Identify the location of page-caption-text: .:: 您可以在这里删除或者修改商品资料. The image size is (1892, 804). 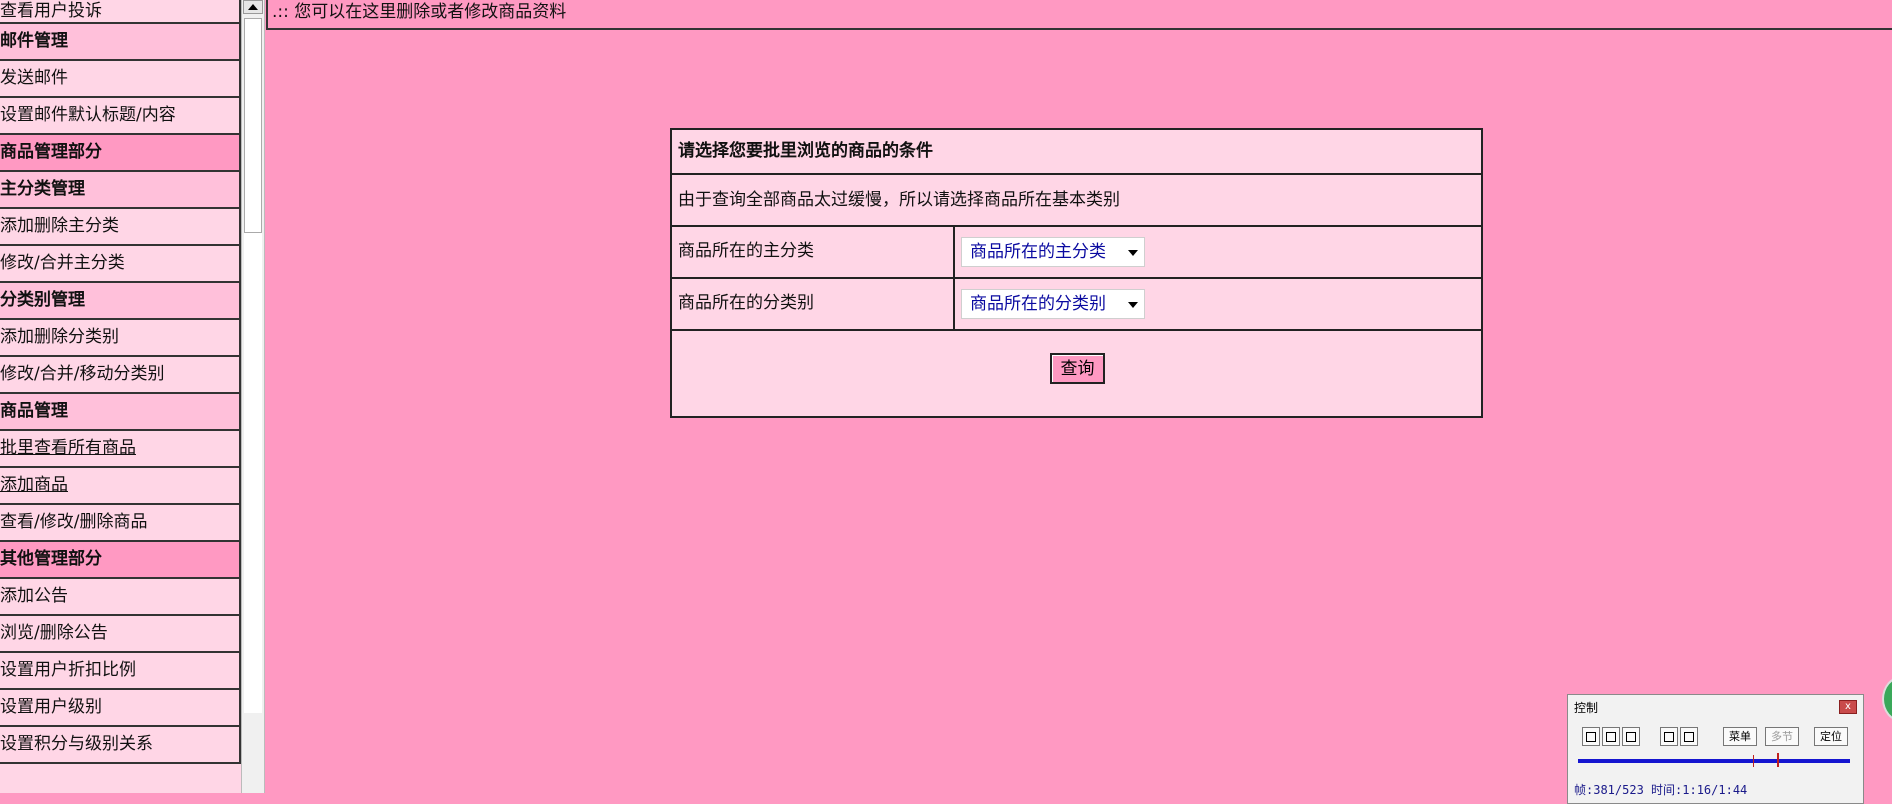
(419, 12).